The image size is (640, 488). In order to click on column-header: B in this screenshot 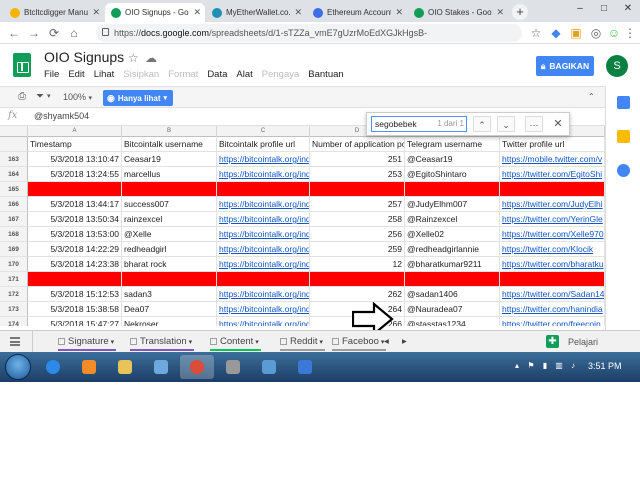, I will do `click(169, 131)`.